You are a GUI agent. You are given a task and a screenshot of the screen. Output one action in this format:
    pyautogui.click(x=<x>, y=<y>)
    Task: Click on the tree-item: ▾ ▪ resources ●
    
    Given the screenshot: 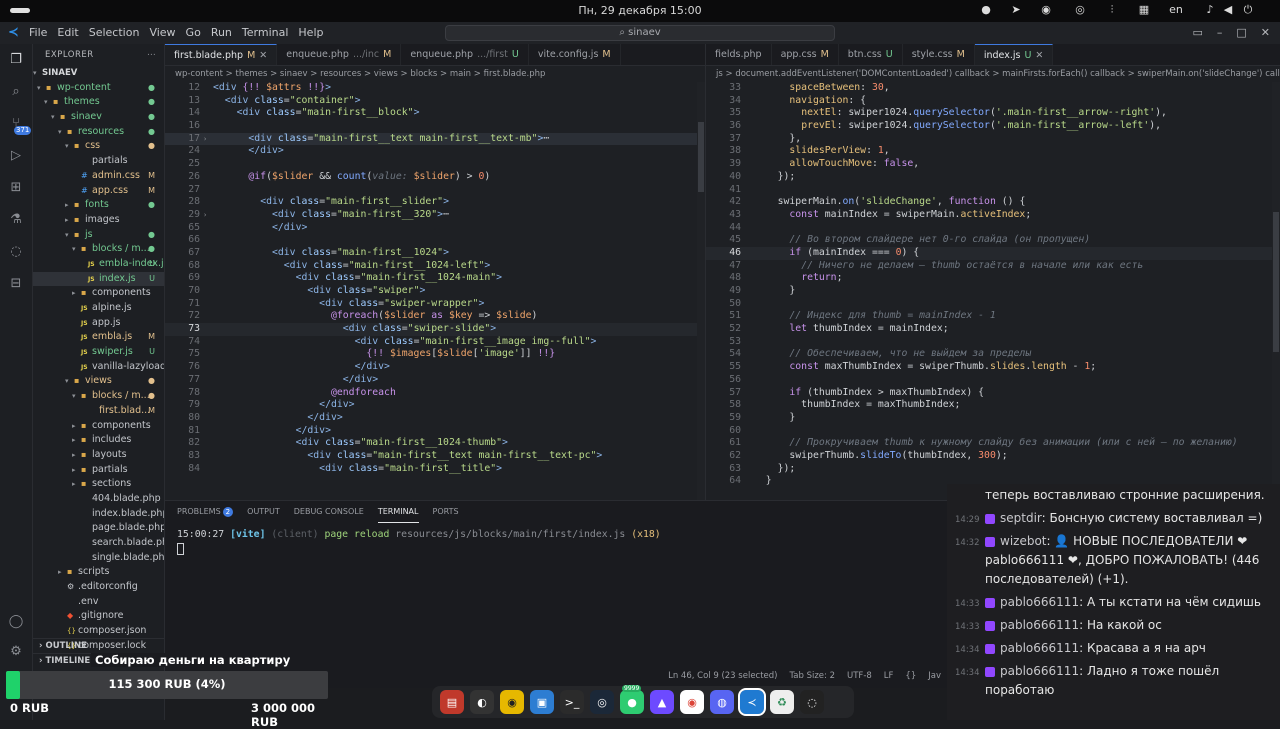 What is the action you would take?
    pyautogui.click(x=98, y=132)
    